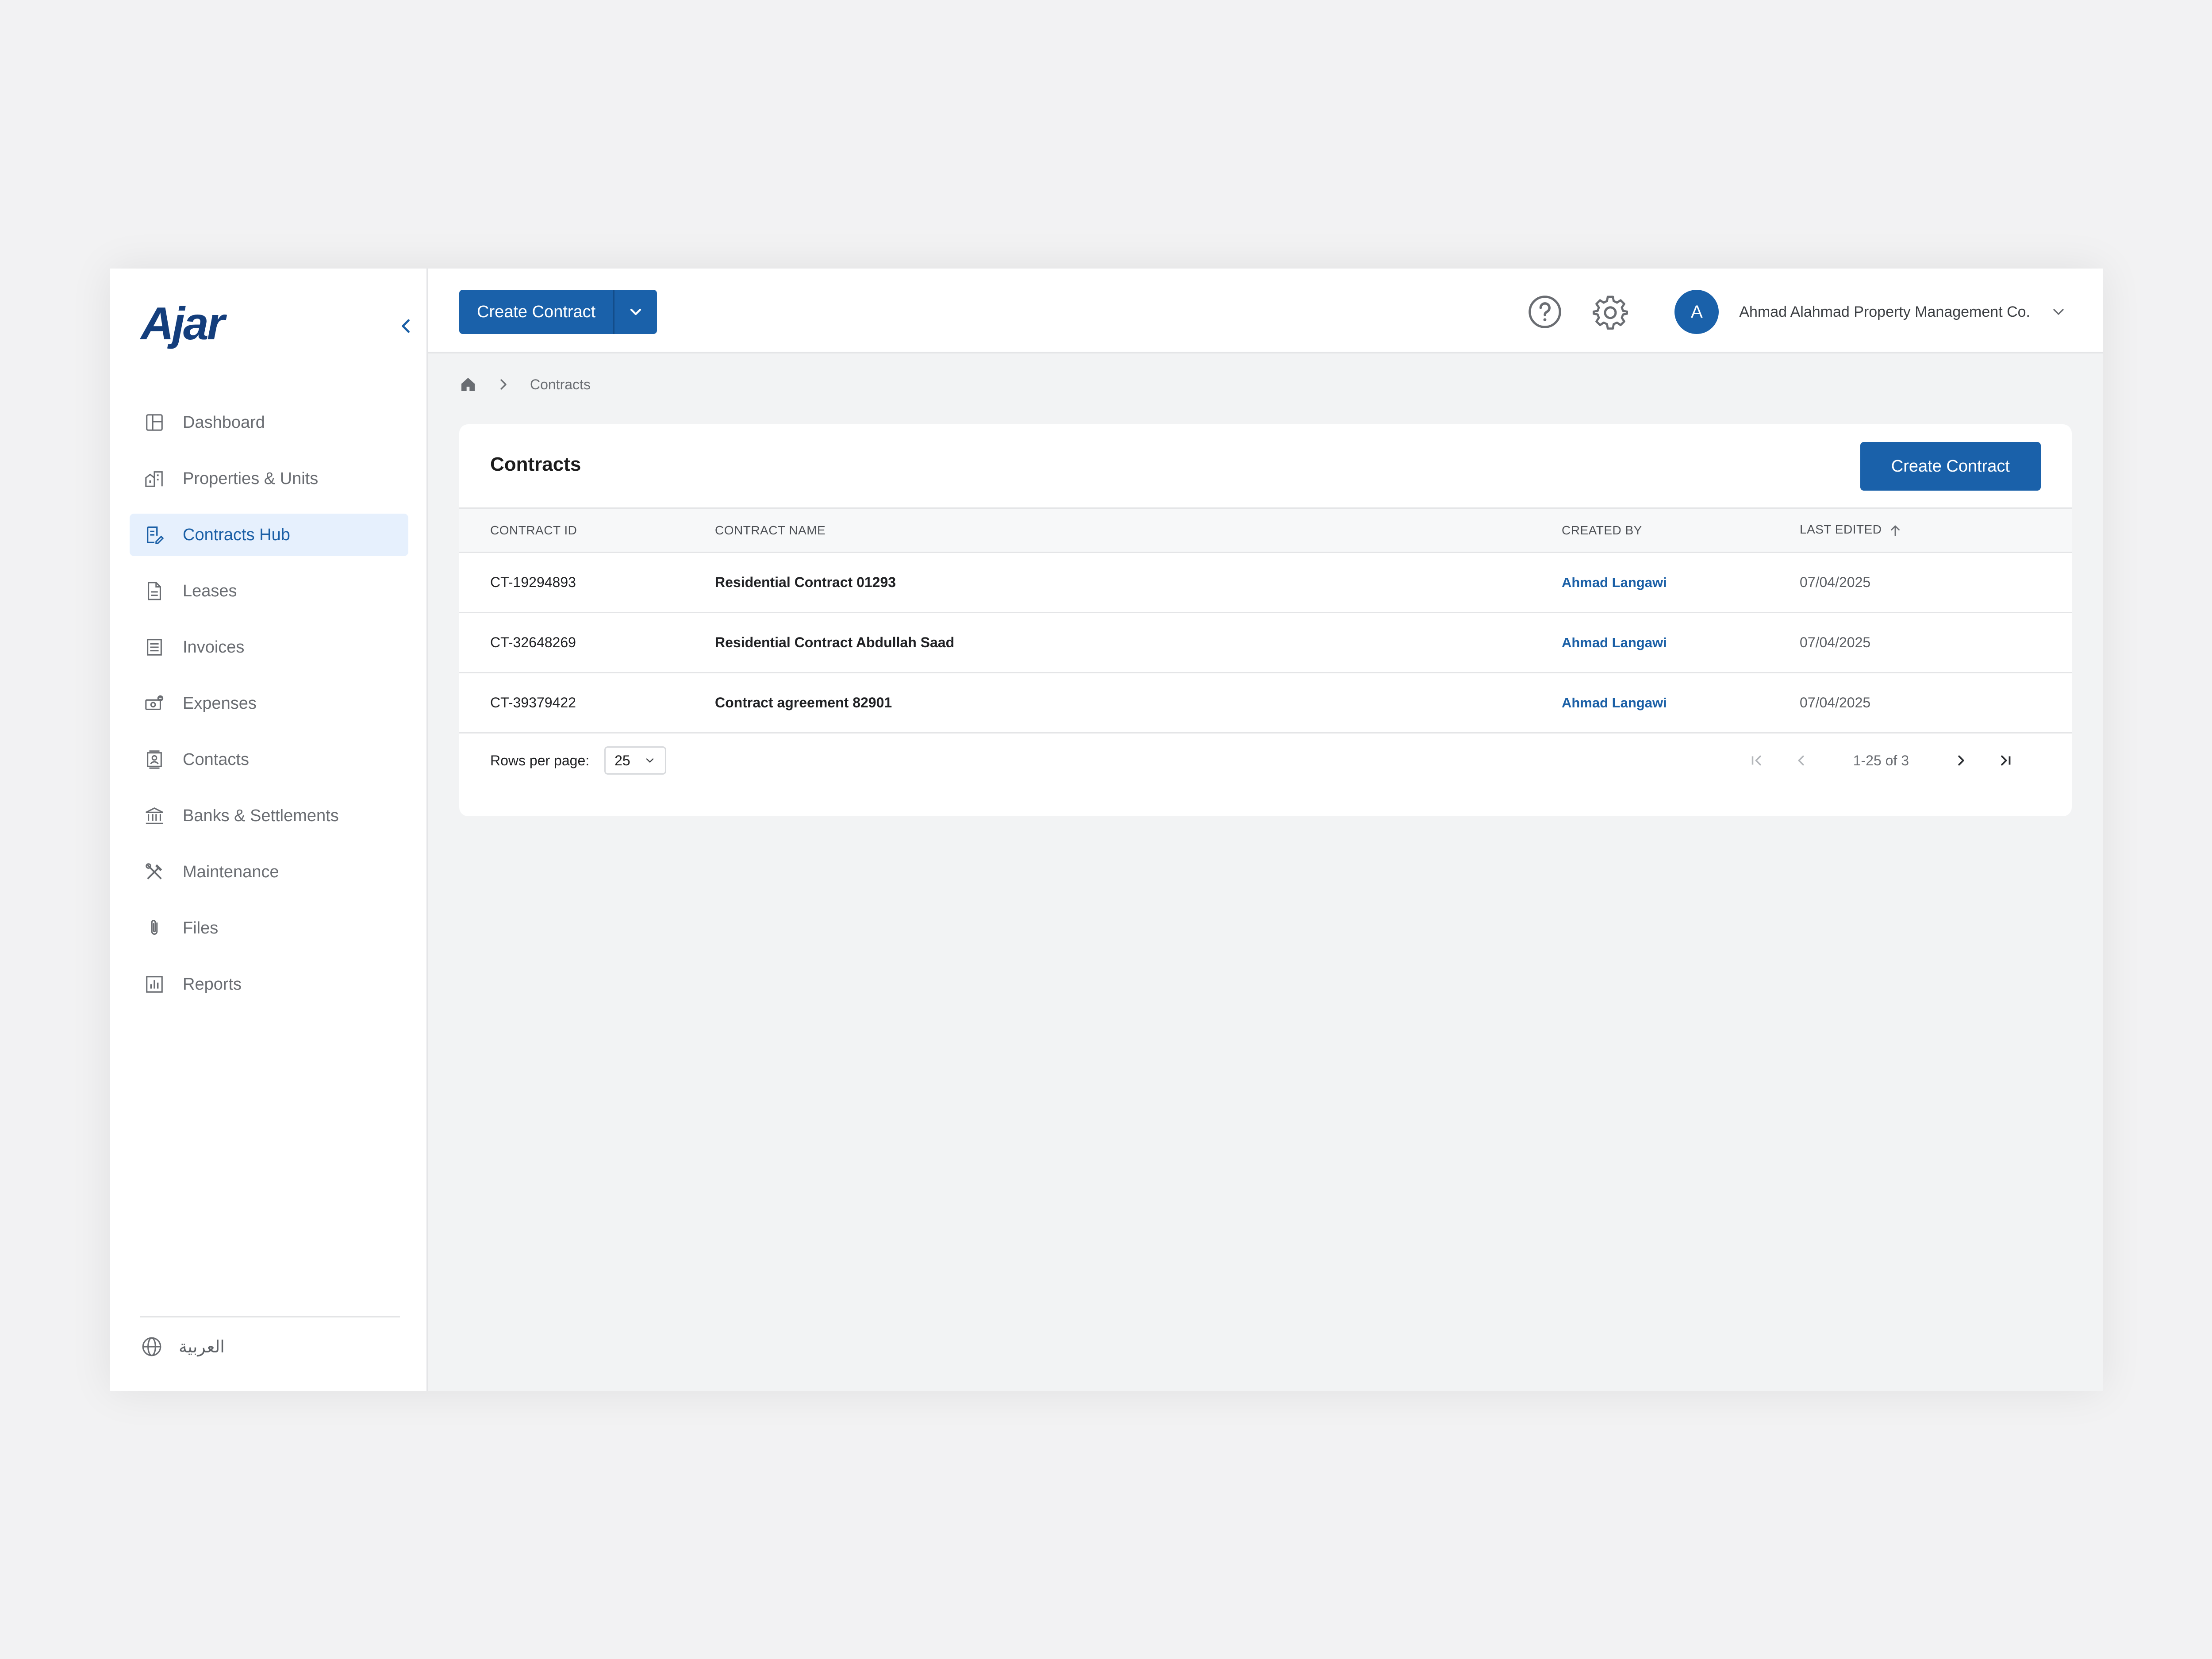 The height and width of the screenshot is (1659, 2212). What do you see at coordinates (224, 423) in the screenshot?
I see `sidebar-item-label: Dashboard` at bounding box center [224, 423].